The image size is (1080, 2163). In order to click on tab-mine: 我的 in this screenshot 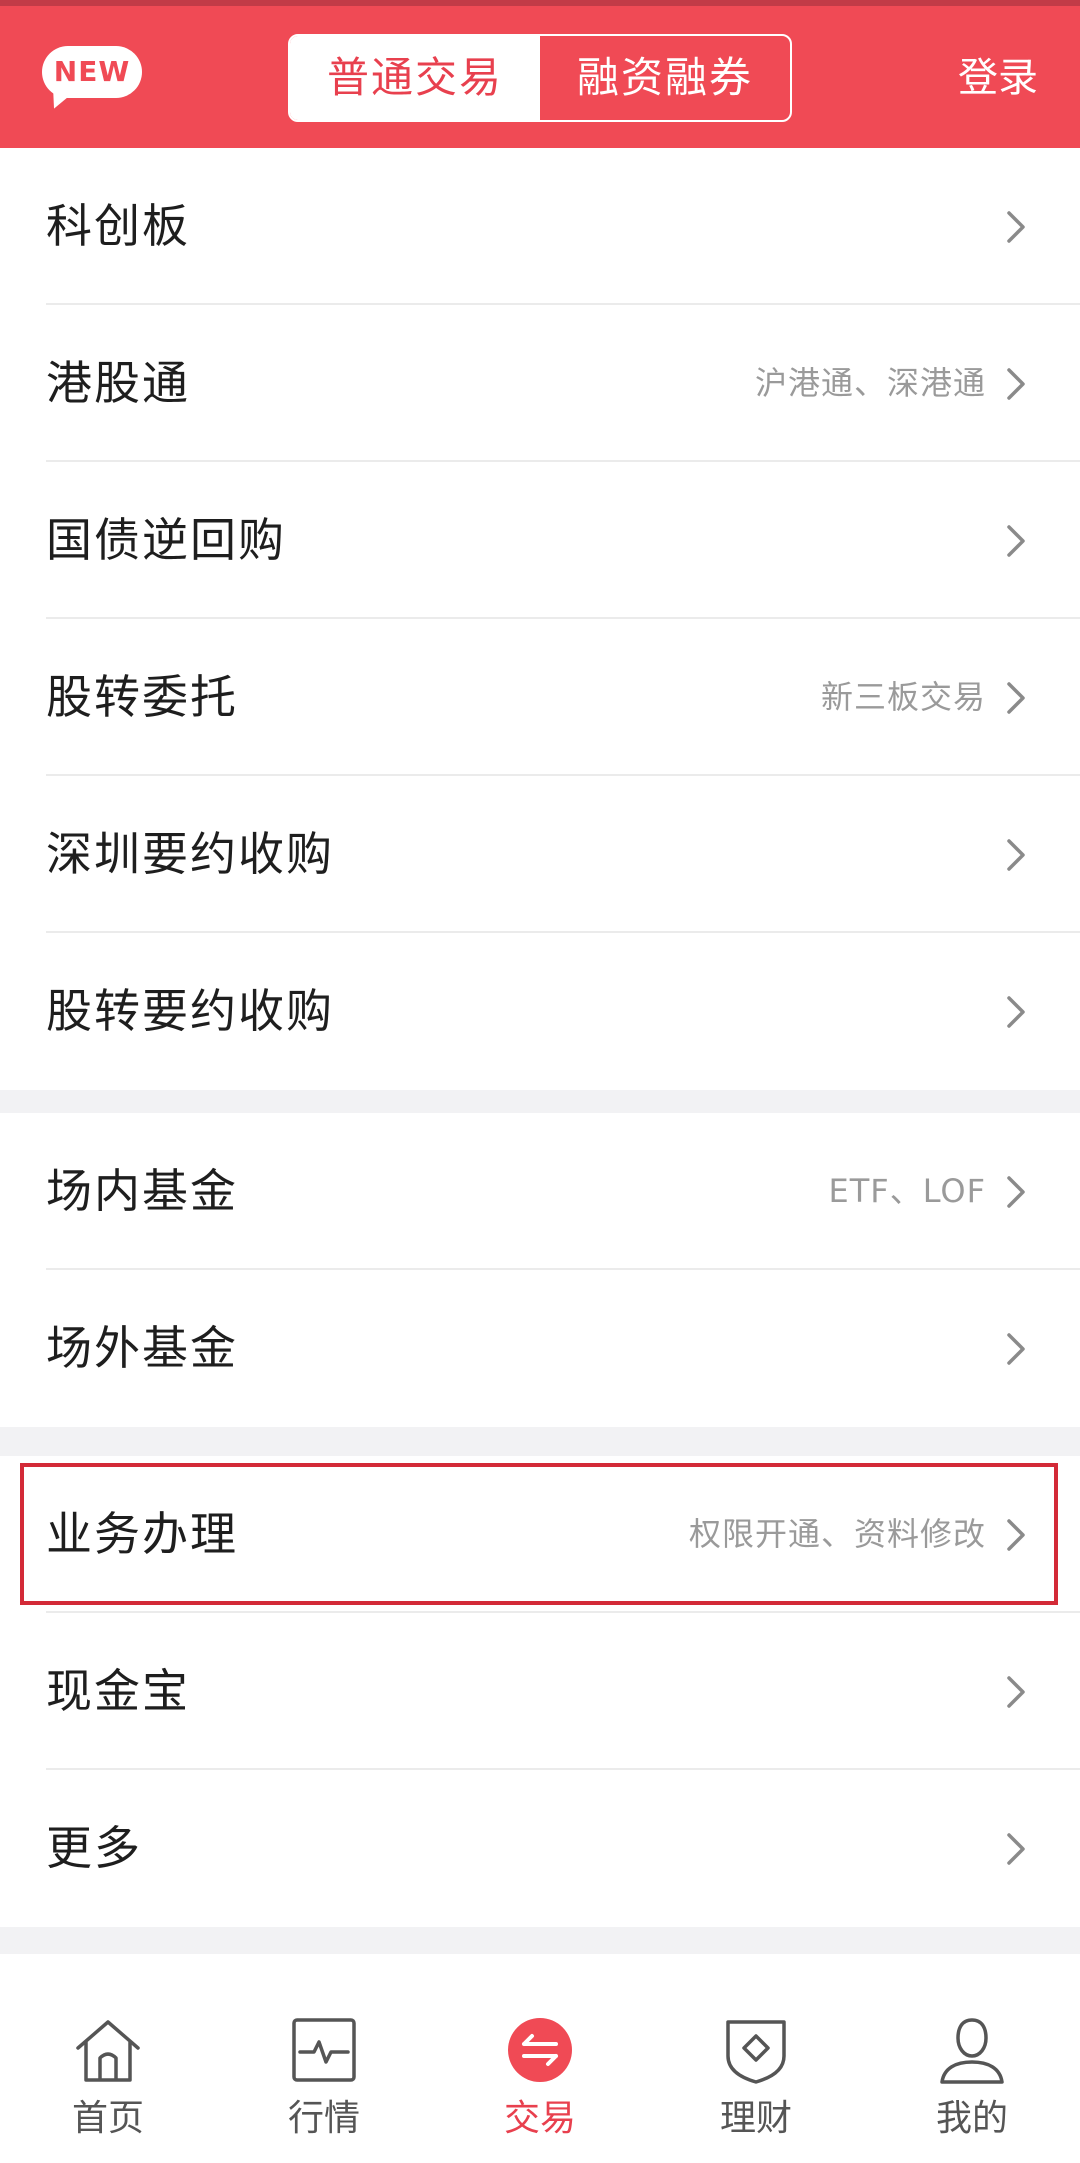, I will do `click(972, 2058)`.